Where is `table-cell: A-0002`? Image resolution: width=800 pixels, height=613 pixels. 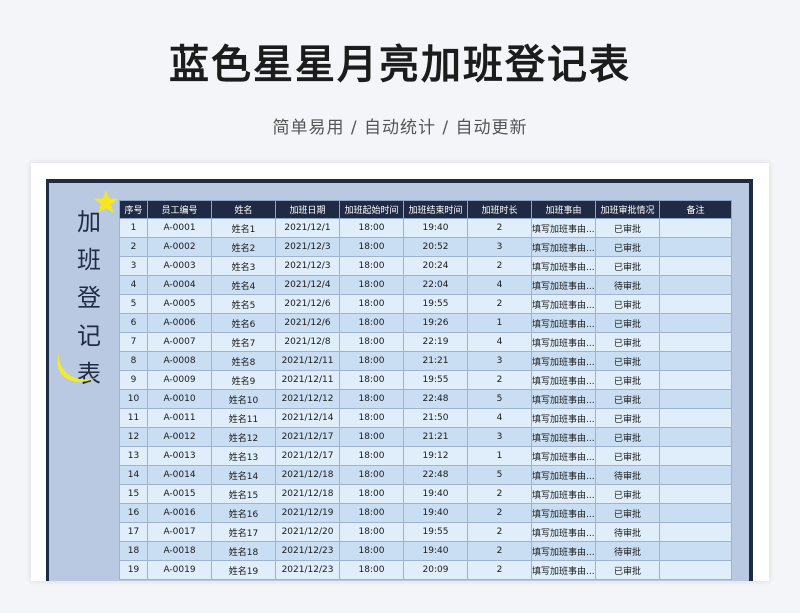 table-cell: A-0002 is located at coordinates (179, 247).